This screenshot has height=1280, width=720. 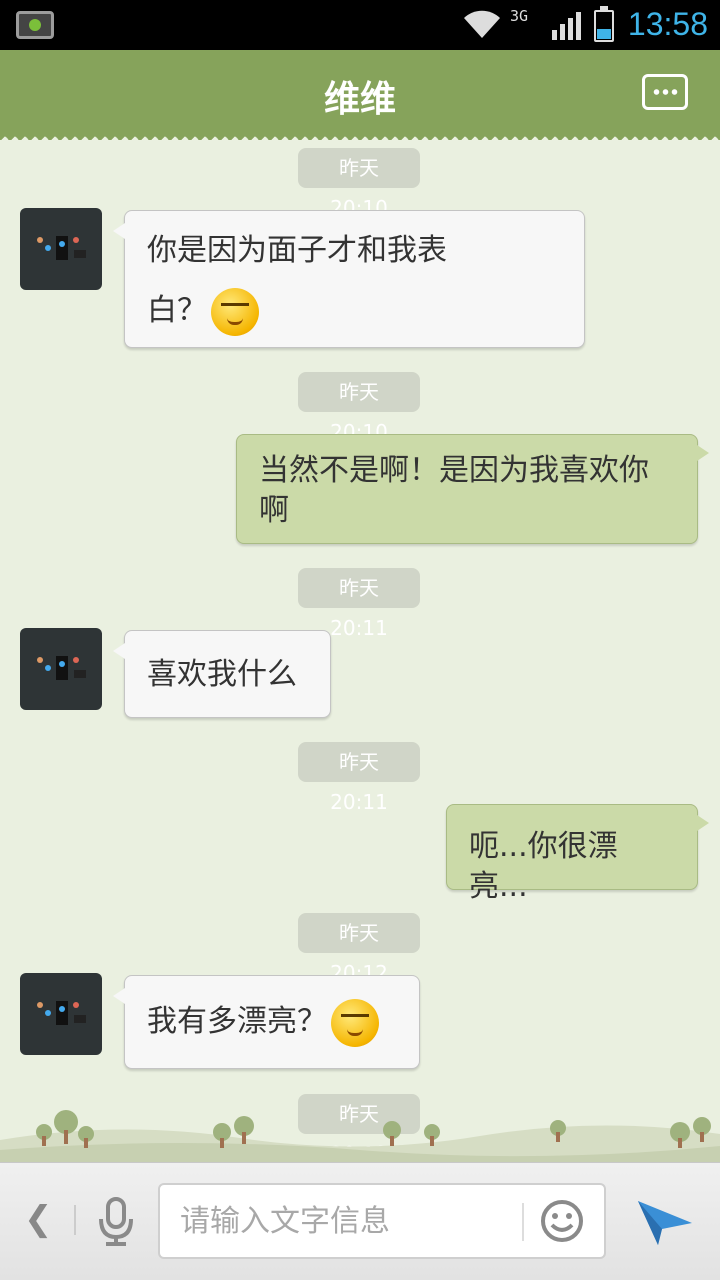 What do you see at coordinates (665, 1221) in the screenshot?
I see `paper-plane-send-icon` at bounding box center [665, 1221].